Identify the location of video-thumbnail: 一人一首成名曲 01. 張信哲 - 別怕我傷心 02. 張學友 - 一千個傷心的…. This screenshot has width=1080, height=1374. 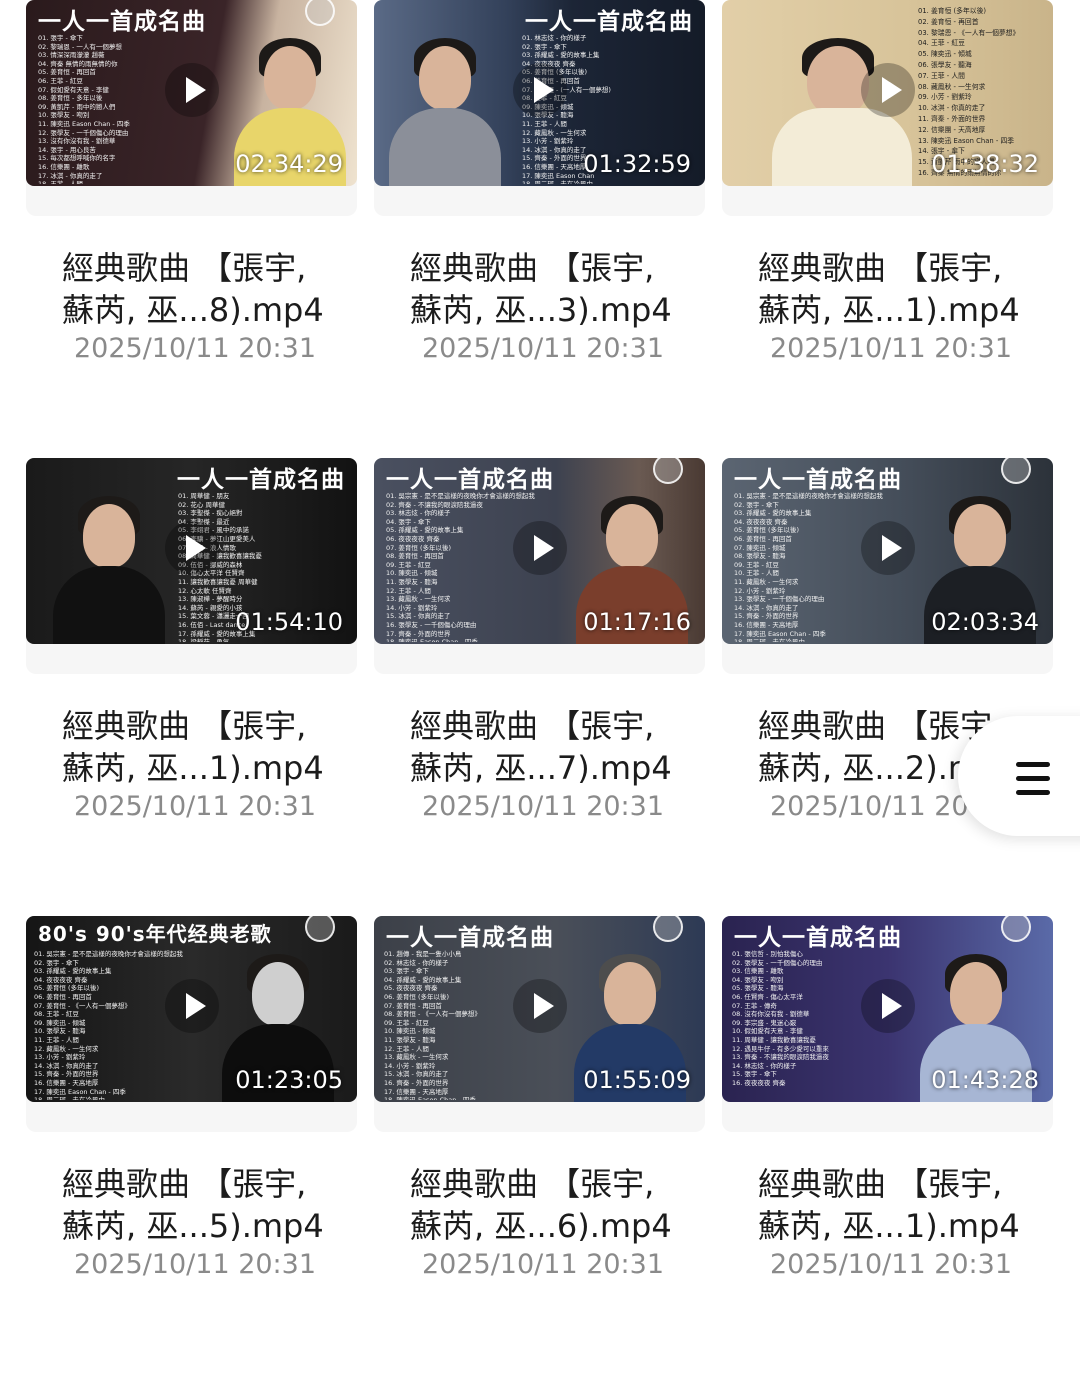
(887, 1009).